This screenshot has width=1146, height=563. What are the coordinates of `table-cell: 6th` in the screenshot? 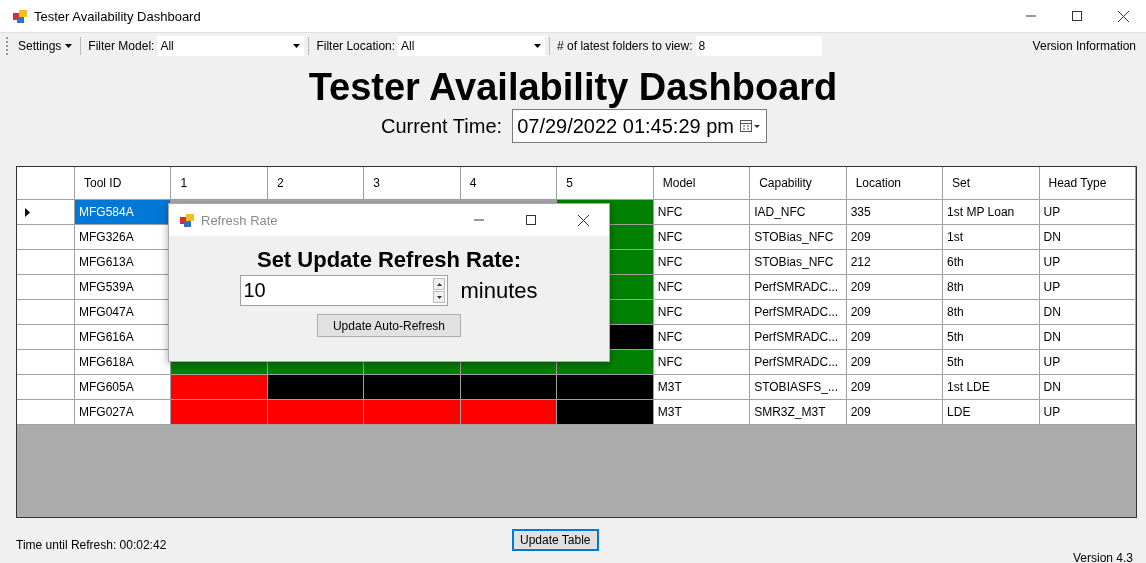 It's located at (991, 262).